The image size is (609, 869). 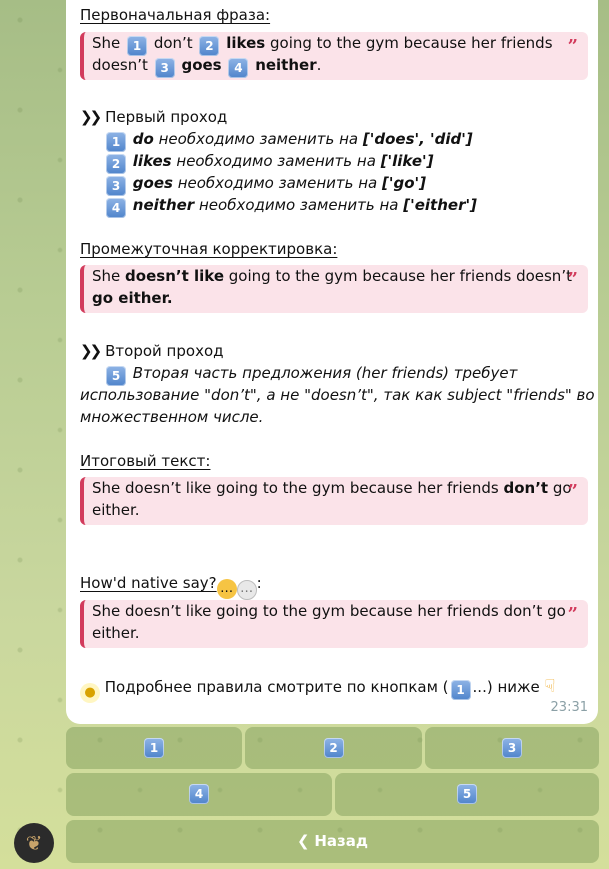 I want to click on original-word: goes, so click(x=201, y=65).